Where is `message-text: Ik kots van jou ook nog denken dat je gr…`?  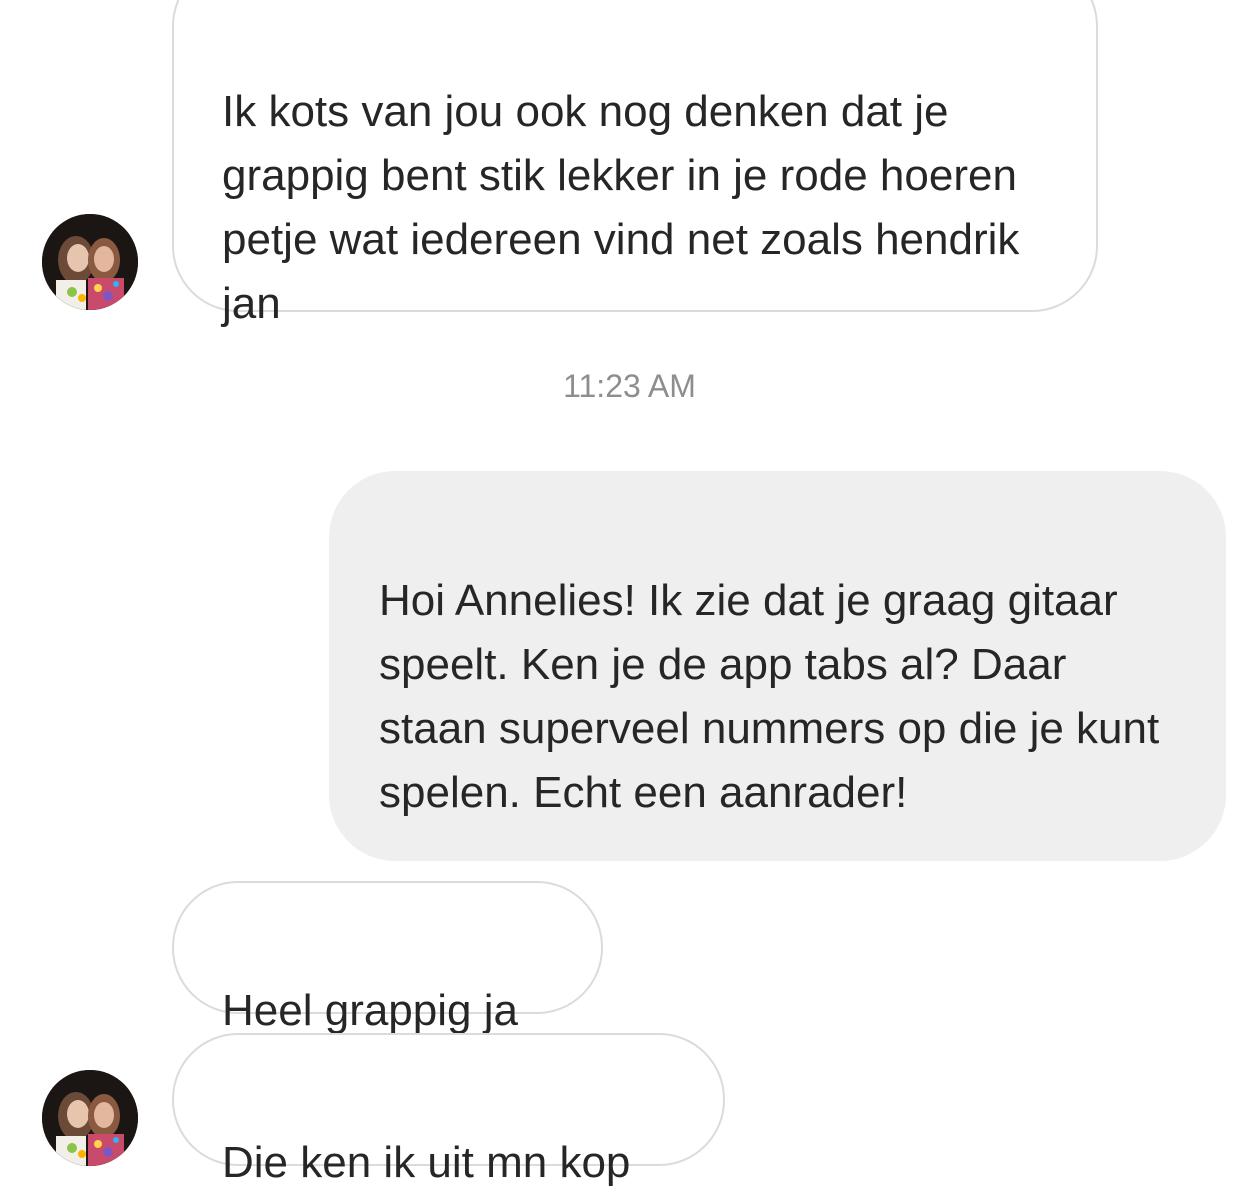
message-text: Ik kots van jou ook nog denken dat je gr… is located at coordinates (621, 207).